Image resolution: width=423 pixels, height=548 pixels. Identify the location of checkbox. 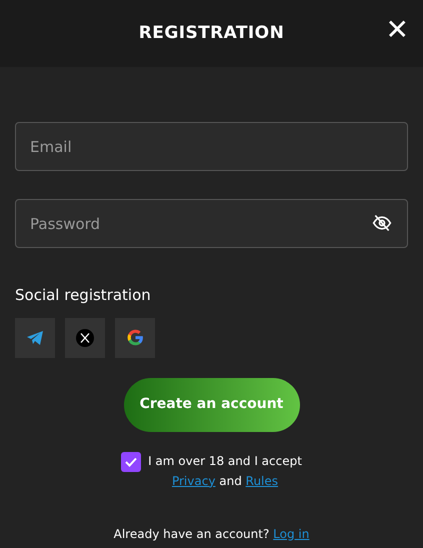
(131, 462).